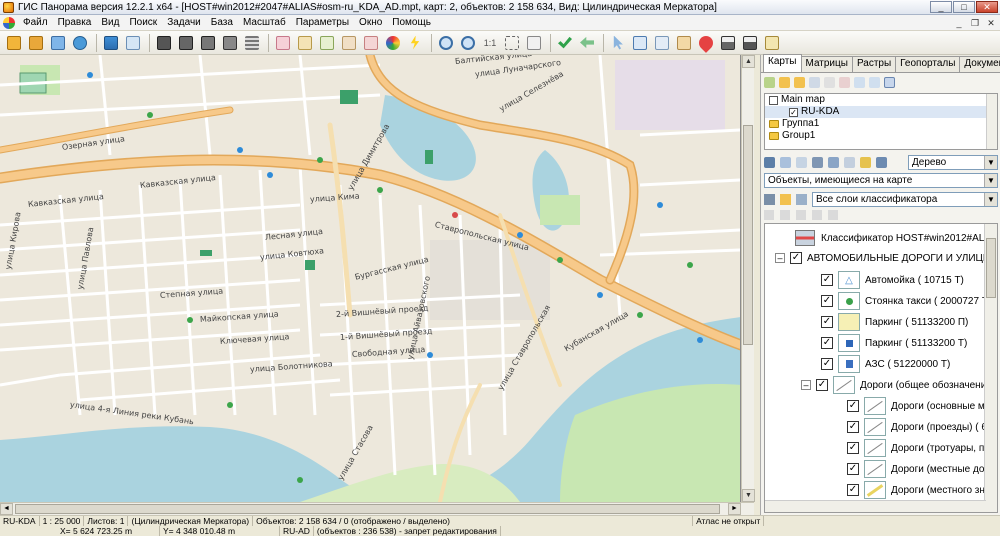  What do you see at coordinates (801, 162) in the screenshot?
I see `legend-filter-icon` at bounding box center [801, 162].